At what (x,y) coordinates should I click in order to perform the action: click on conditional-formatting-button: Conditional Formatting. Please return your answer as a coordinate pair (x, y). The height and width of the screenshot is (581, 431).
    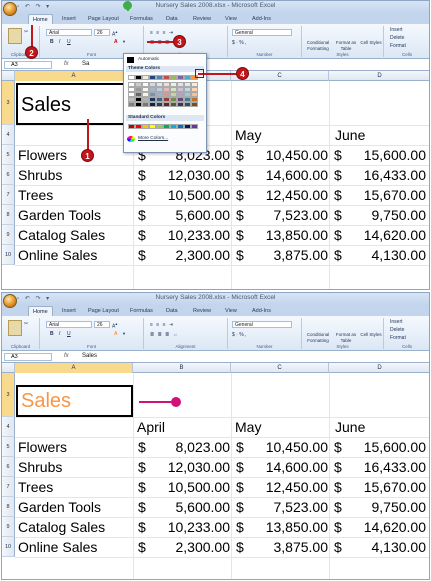
    Looking at the image, I should click on (318, 46).